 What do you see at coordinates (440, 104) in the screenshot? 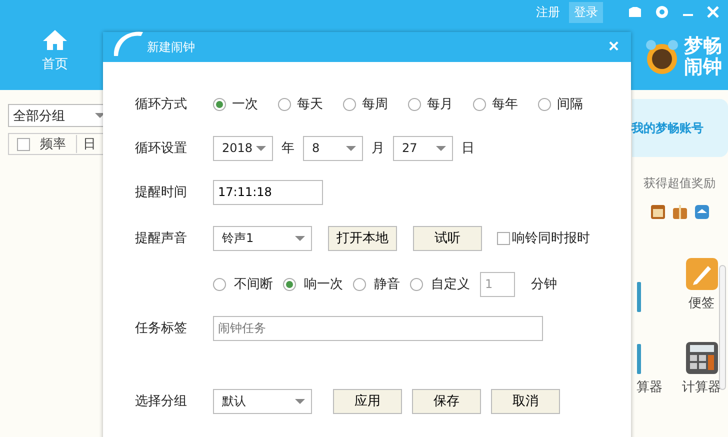
I see `option-label: 每月` at bounding box center [440, 104].